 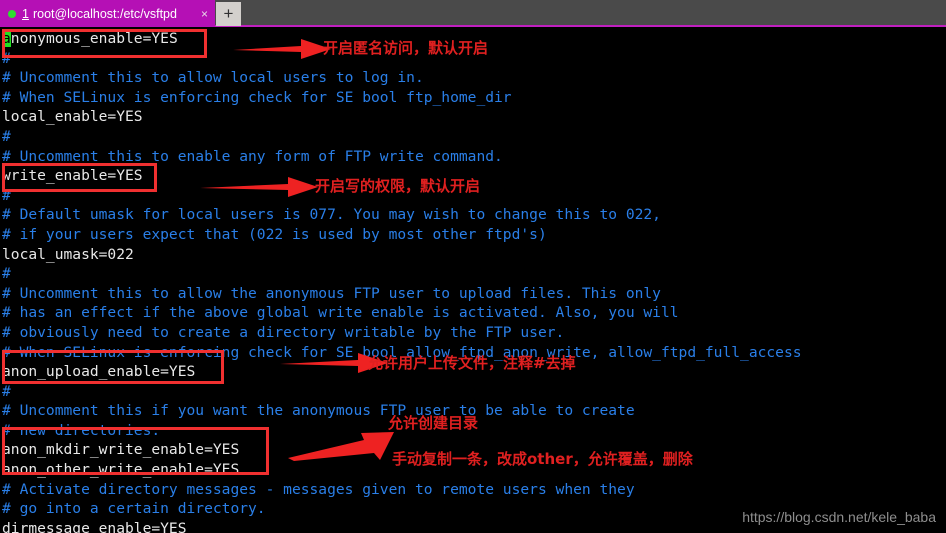 What do you see at coordinates (474, 39) in the screenshot?
I see `terminal-line: anonymous_enable=YES` at bounding box center [474, 39].